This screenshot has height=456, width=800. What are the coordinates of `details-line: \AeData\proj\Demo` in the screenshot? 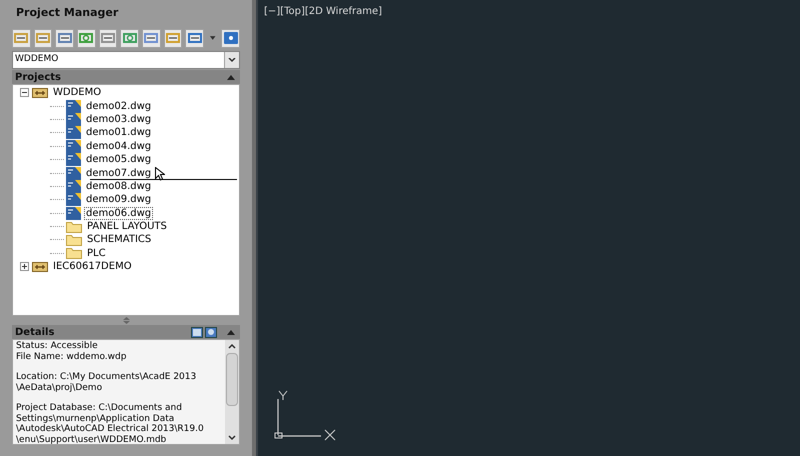 It's located at (60, 387).